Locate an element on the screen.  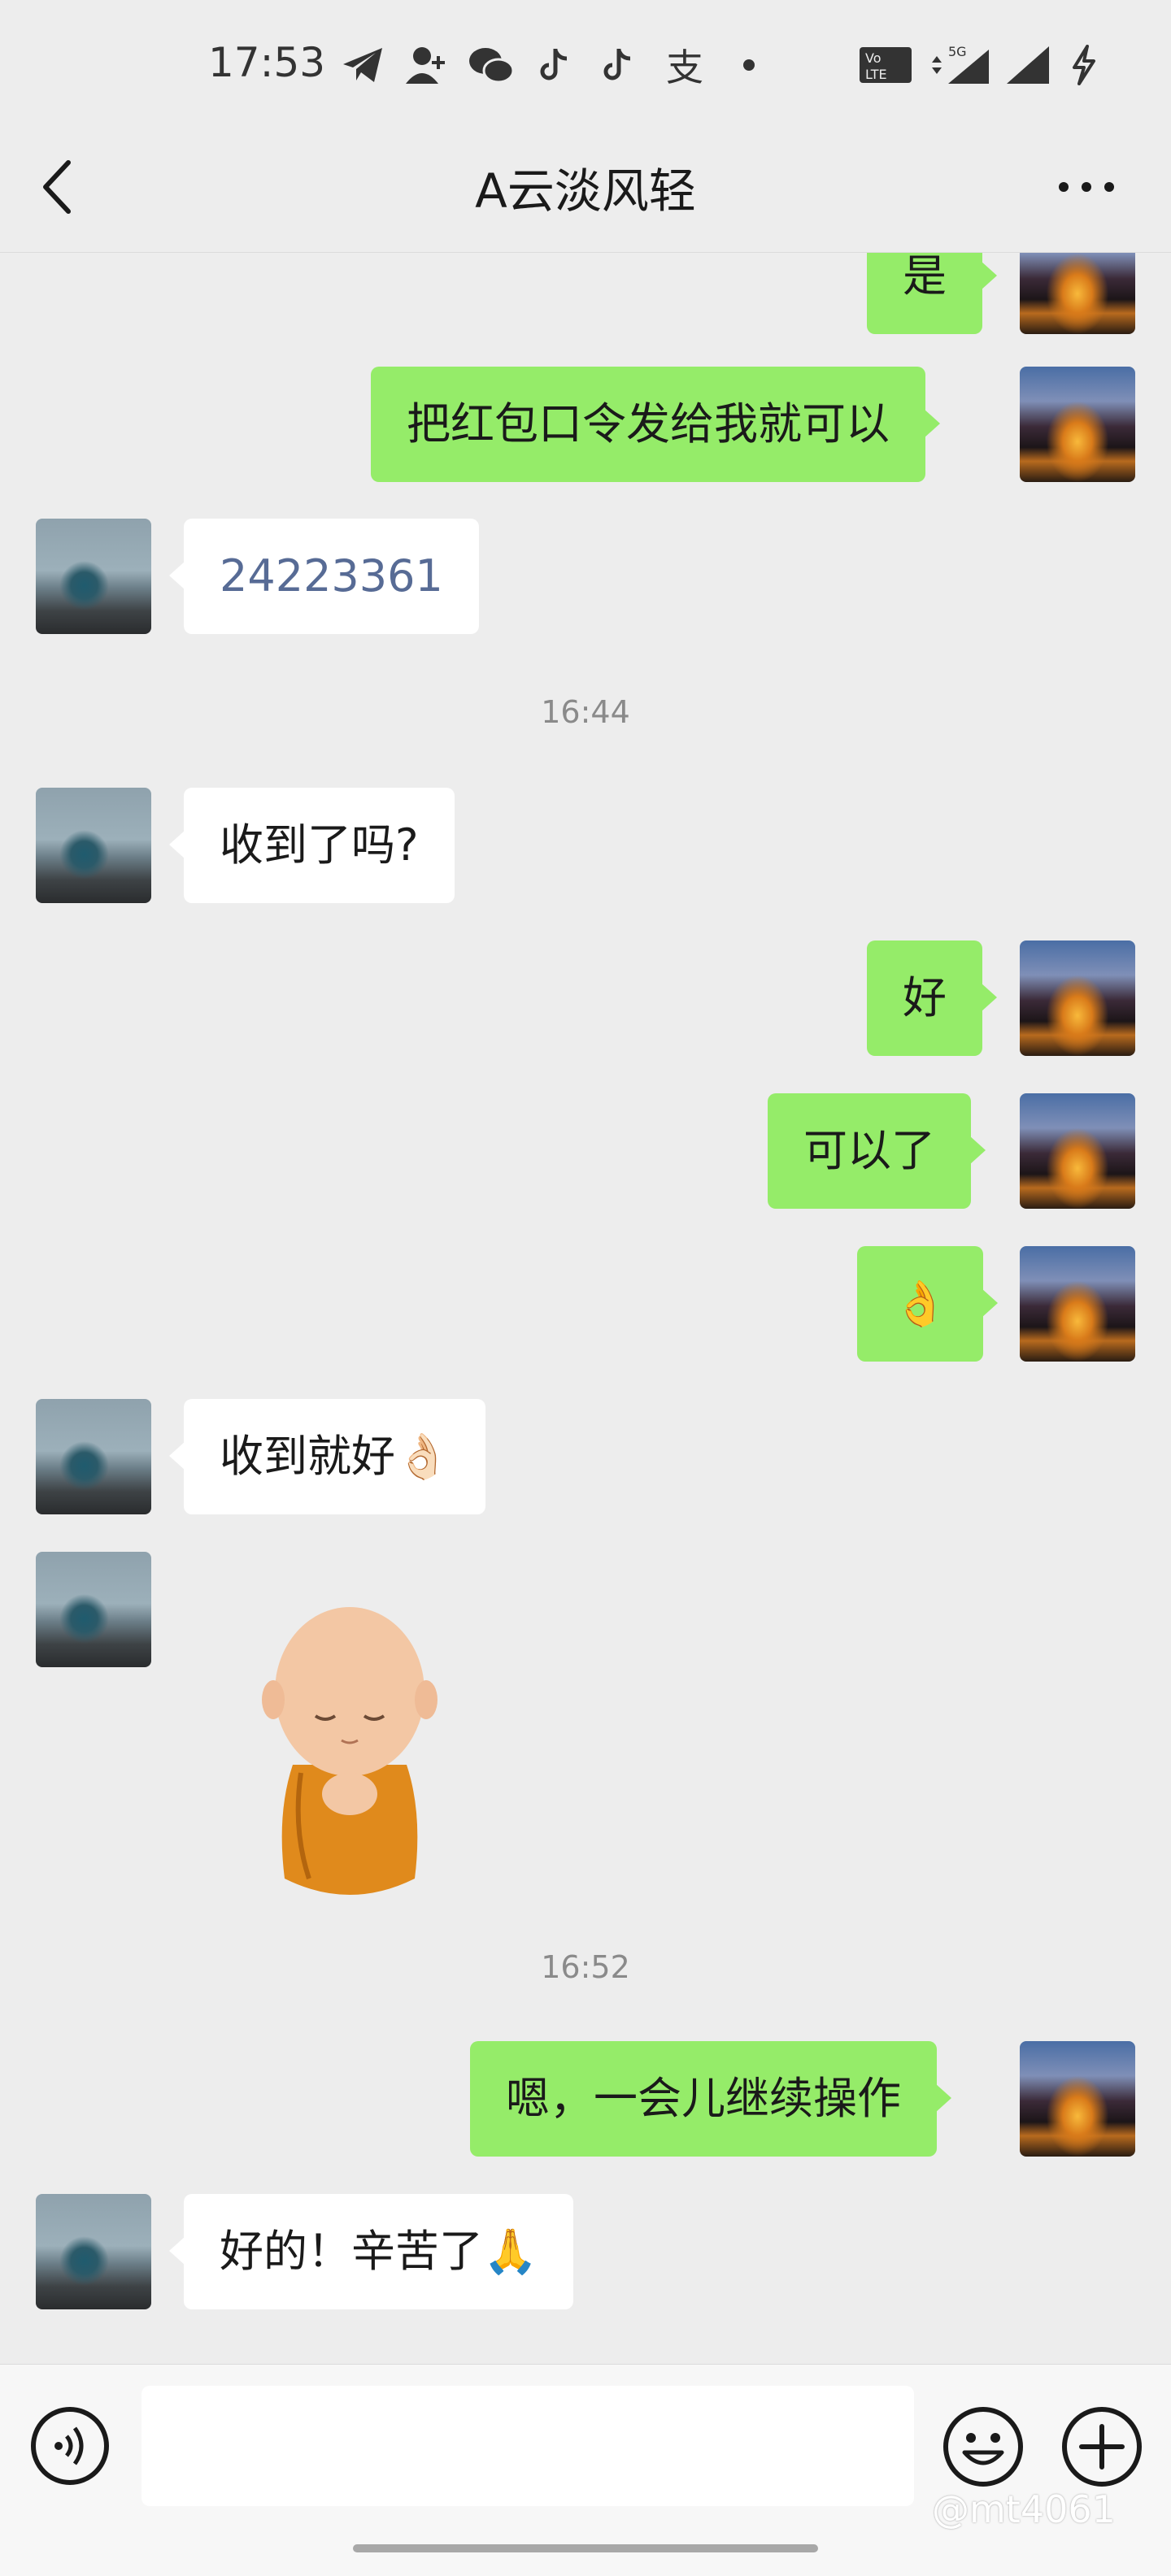
message-bubble: 24223361 is located at coordinates (324, 576).